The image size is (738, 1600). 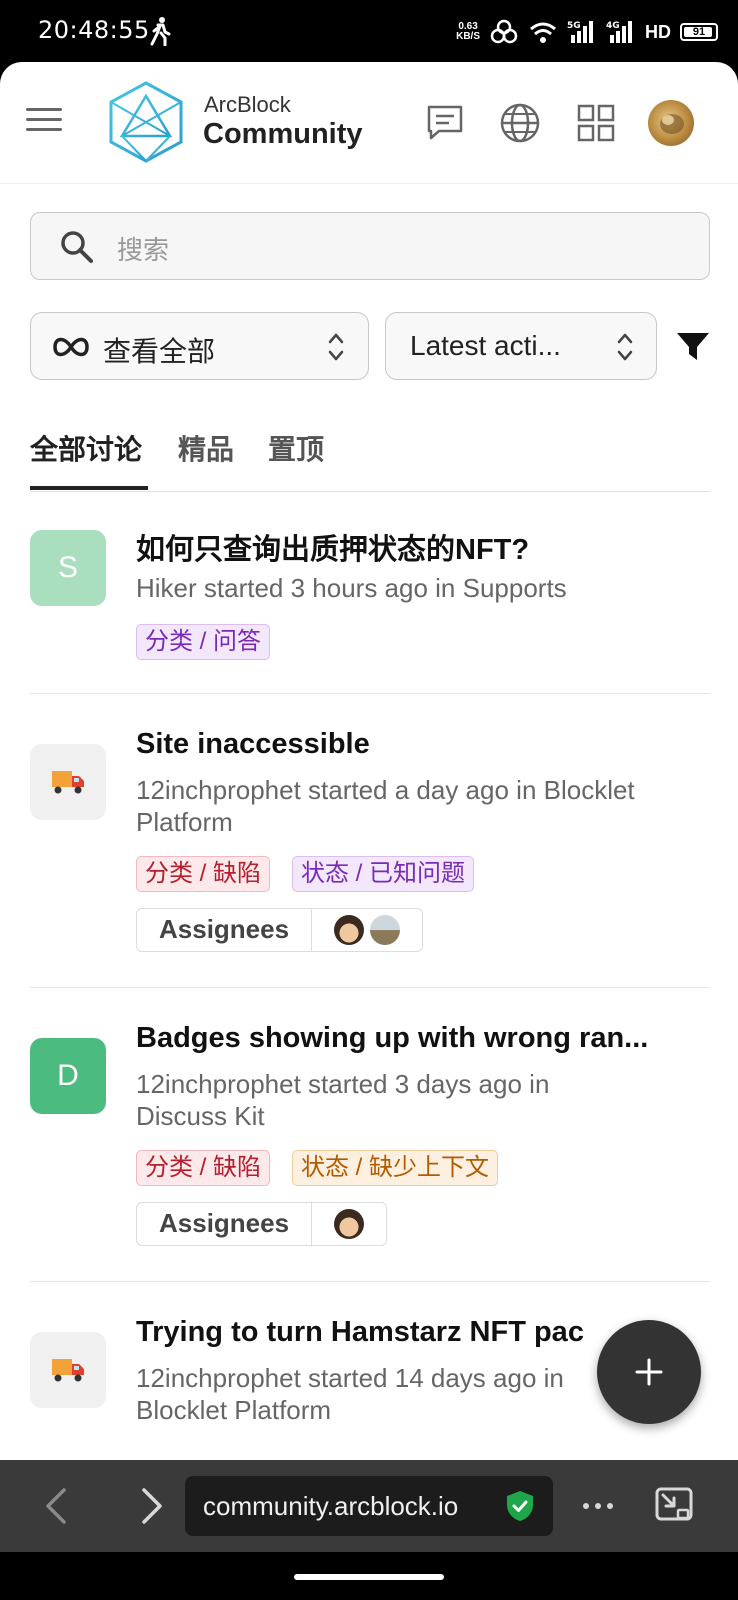 I want to click on logo-text-arcblock: ArcBlock, so click(x=247, y=104).